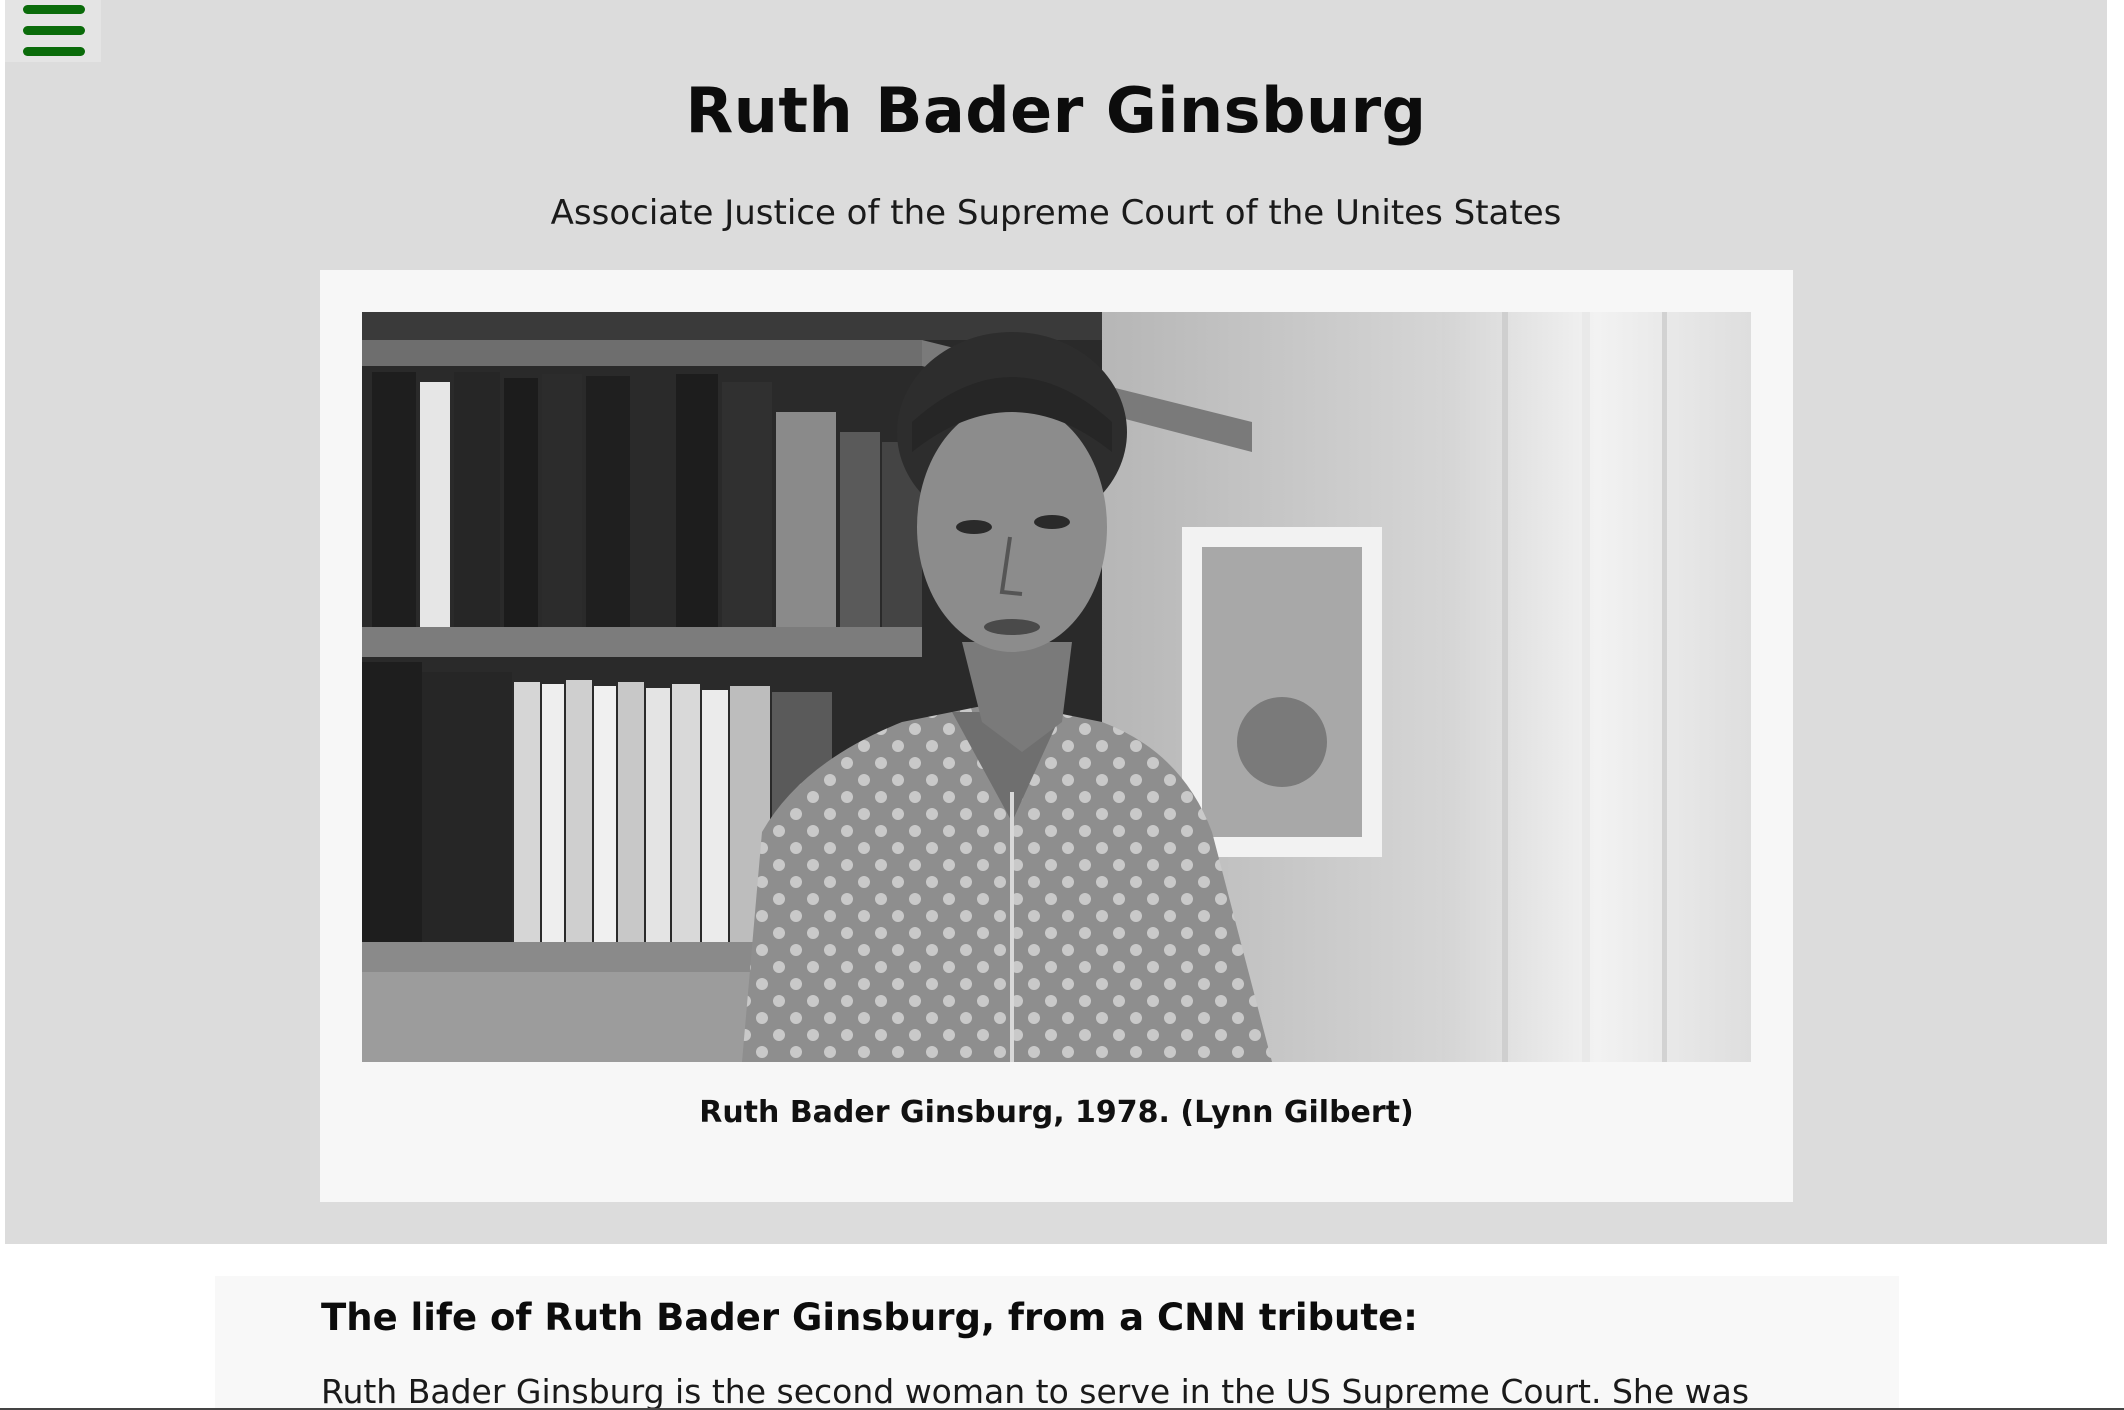 The image size is (2124, 1410). I want to click on hamburger-menu-button, so click(53, 31).